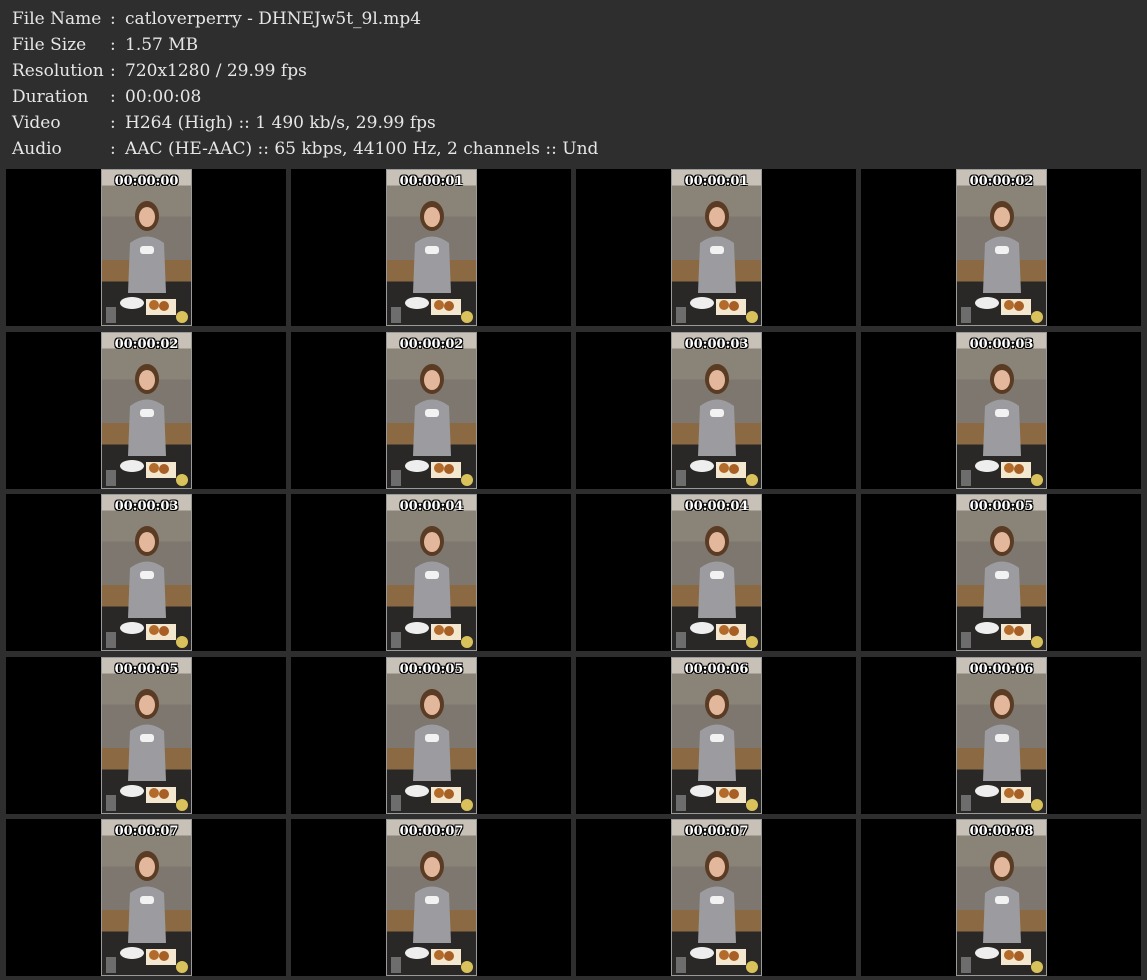  I want to click on thumbnail-cell: 00:00:02, so click(1001, 247).